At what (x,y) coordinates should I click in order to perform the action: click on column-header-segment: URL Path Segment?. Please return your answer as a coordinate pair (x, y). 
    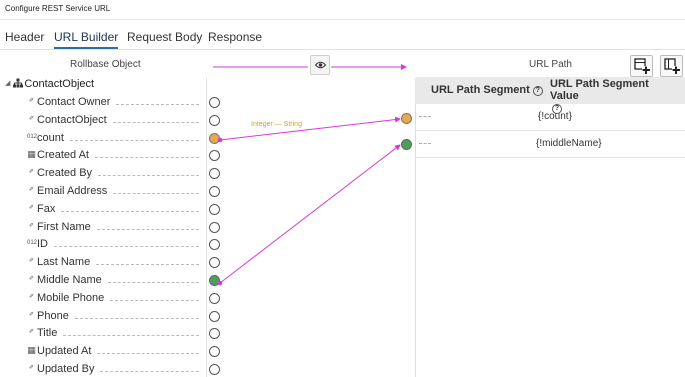
    Looking at the image, I should click on (487, 90).